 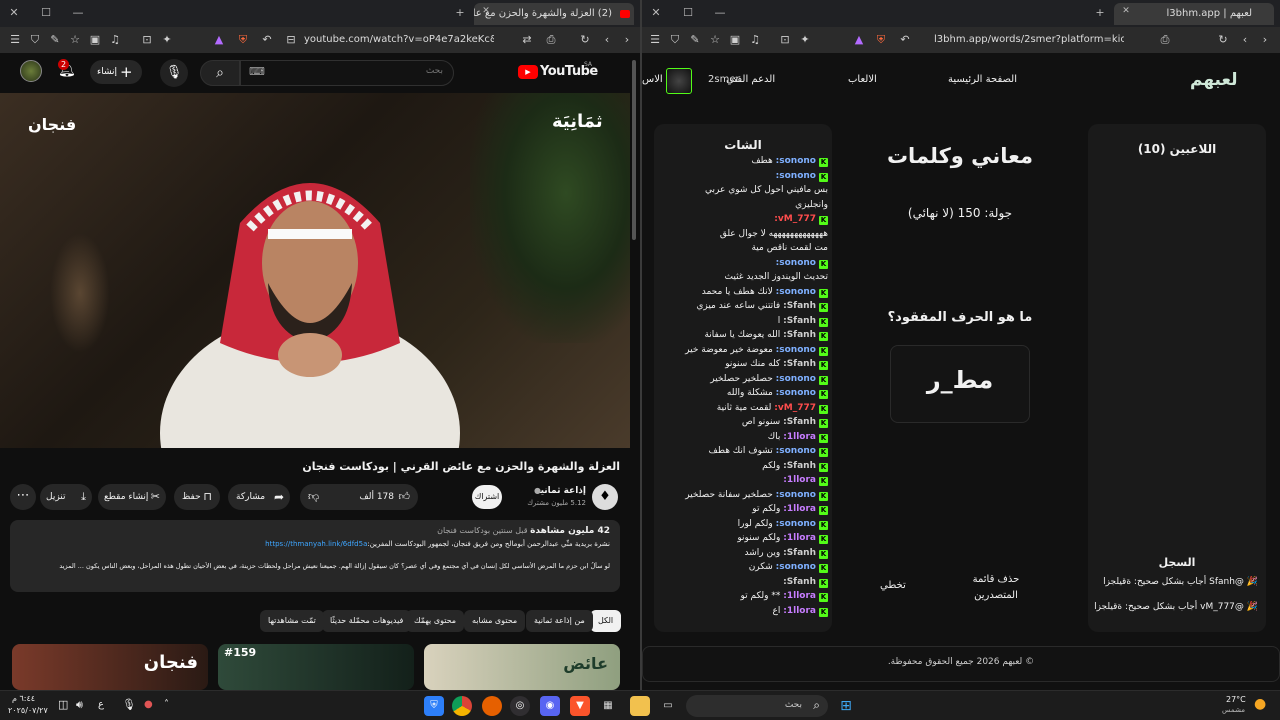 I want to click on site-info-icon: ⊟, so click(x=291, y=40).